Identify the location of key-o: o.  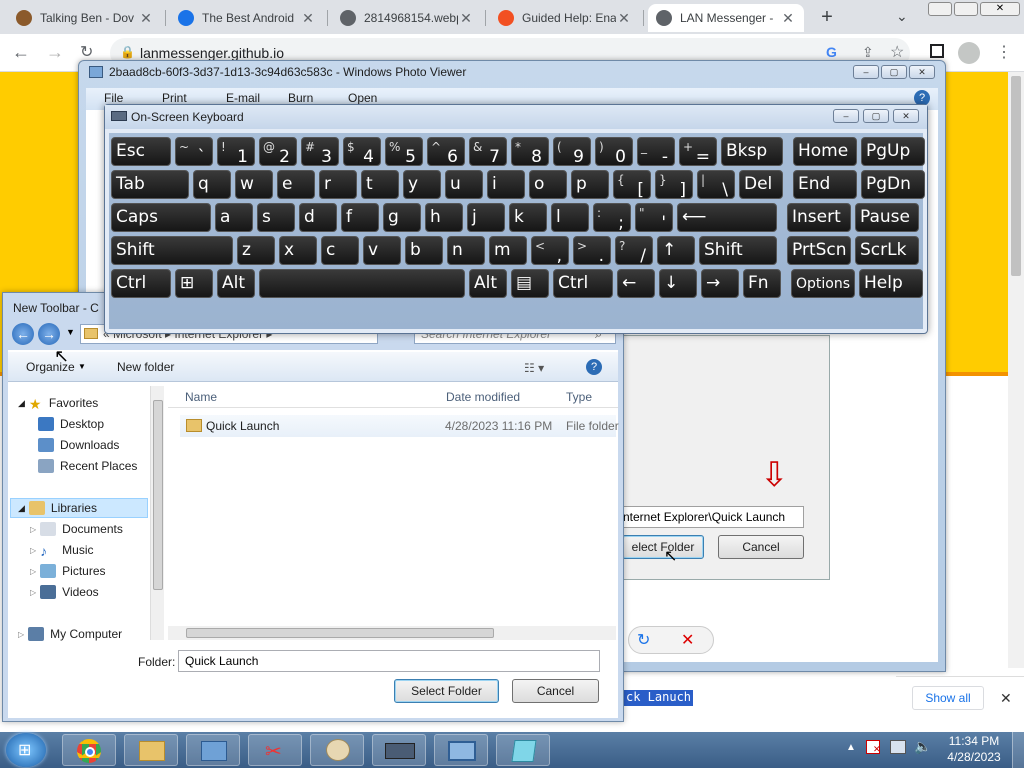
(548, 184).